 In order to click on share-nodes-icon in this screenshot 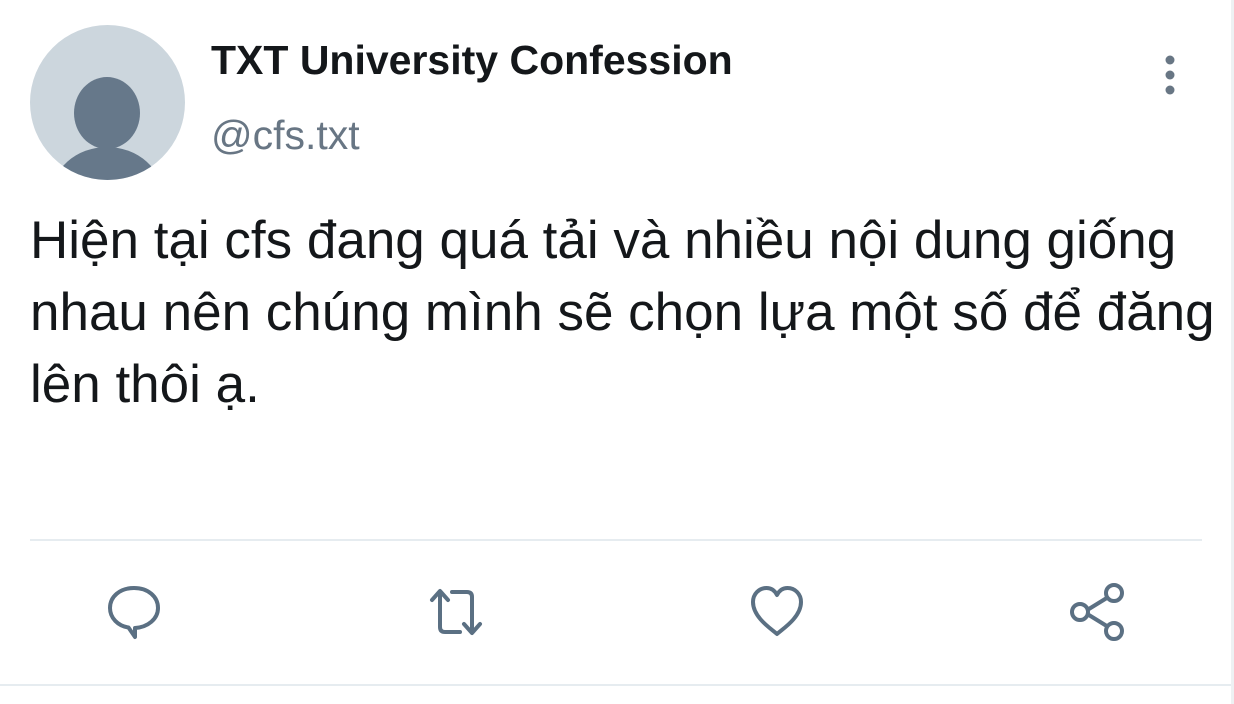, I will do `click(1097, 612)`.